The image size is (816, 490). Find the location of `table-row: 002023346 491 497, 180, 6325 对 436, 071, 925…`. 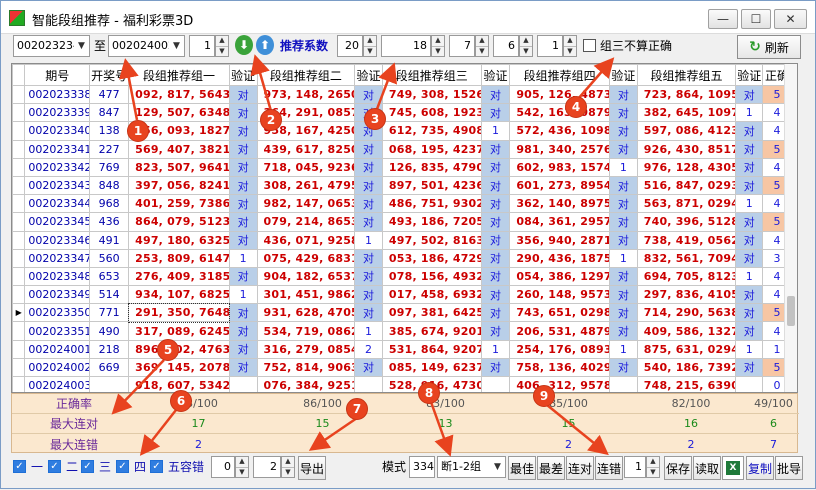

table-row: 002023346 491 497, 180, 6325 对 436, 071, 925… is located at coordinates (402, 240).